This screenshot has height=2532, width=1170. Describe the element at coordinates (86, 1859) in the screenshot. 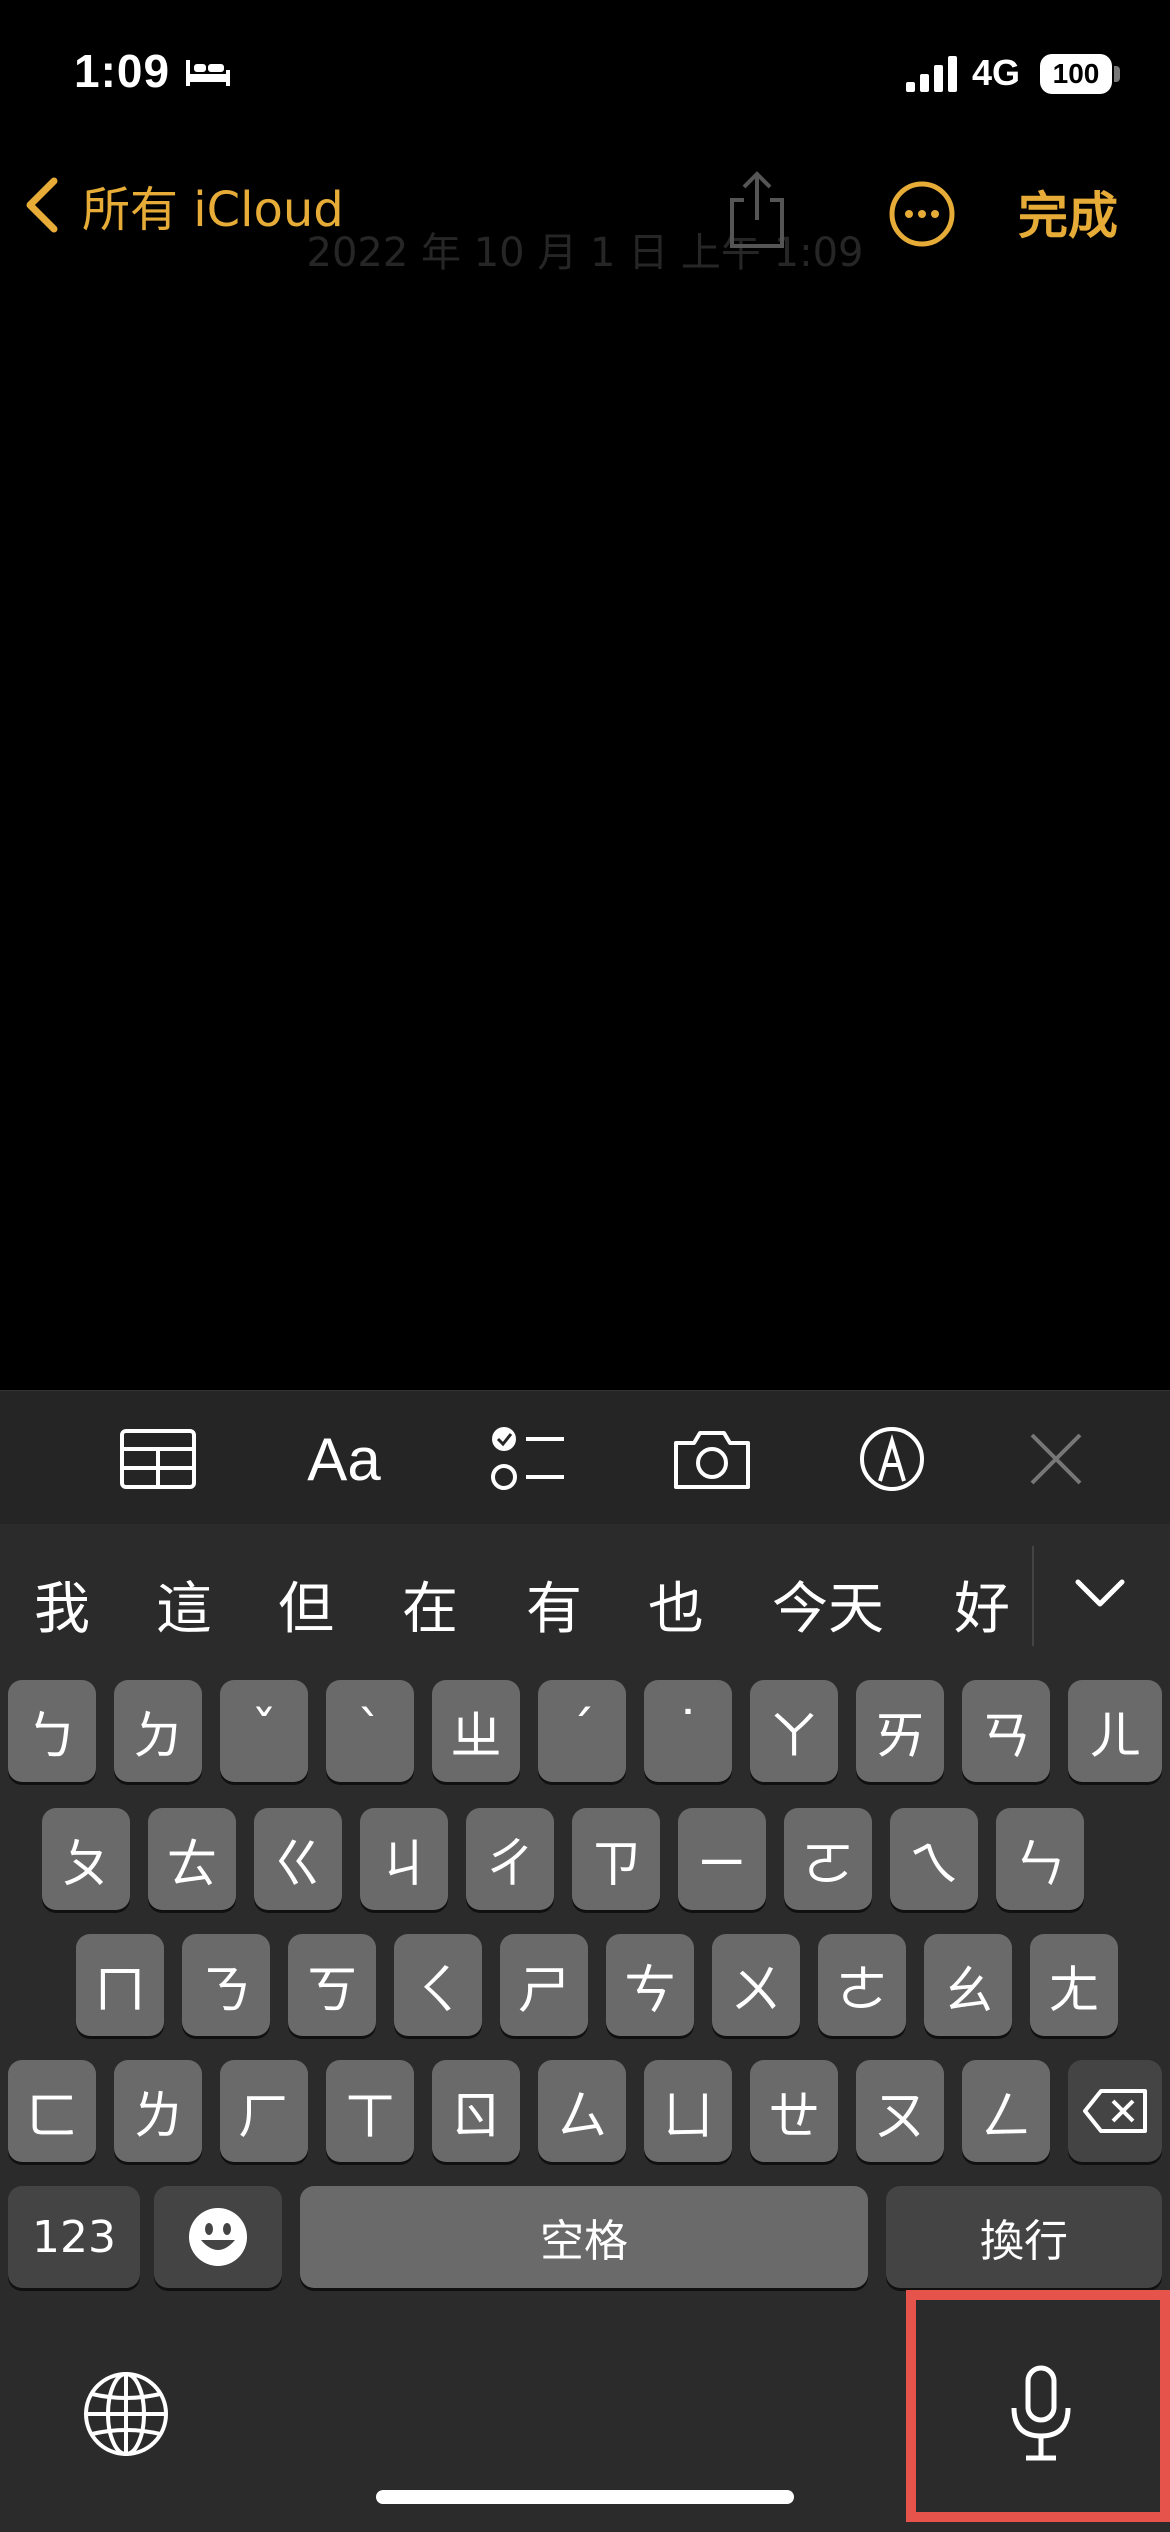

I see `key: ㄆ` at that location.